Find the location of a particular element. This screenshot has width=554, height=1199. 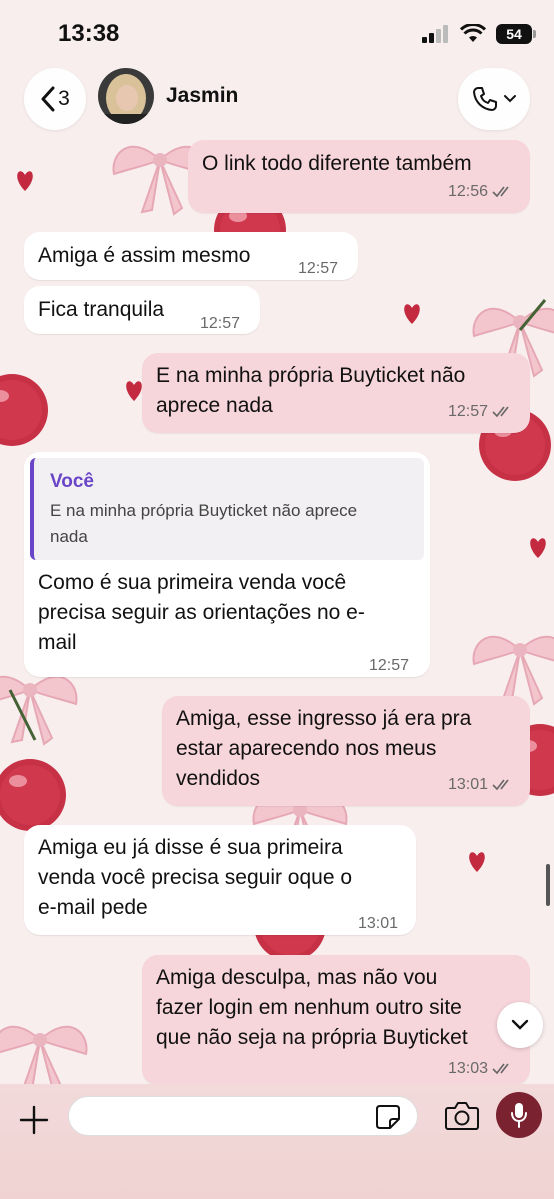

message-bubble-incoming: Amiga é assim mesmo 12:57 is located at coordinates (191, 256).